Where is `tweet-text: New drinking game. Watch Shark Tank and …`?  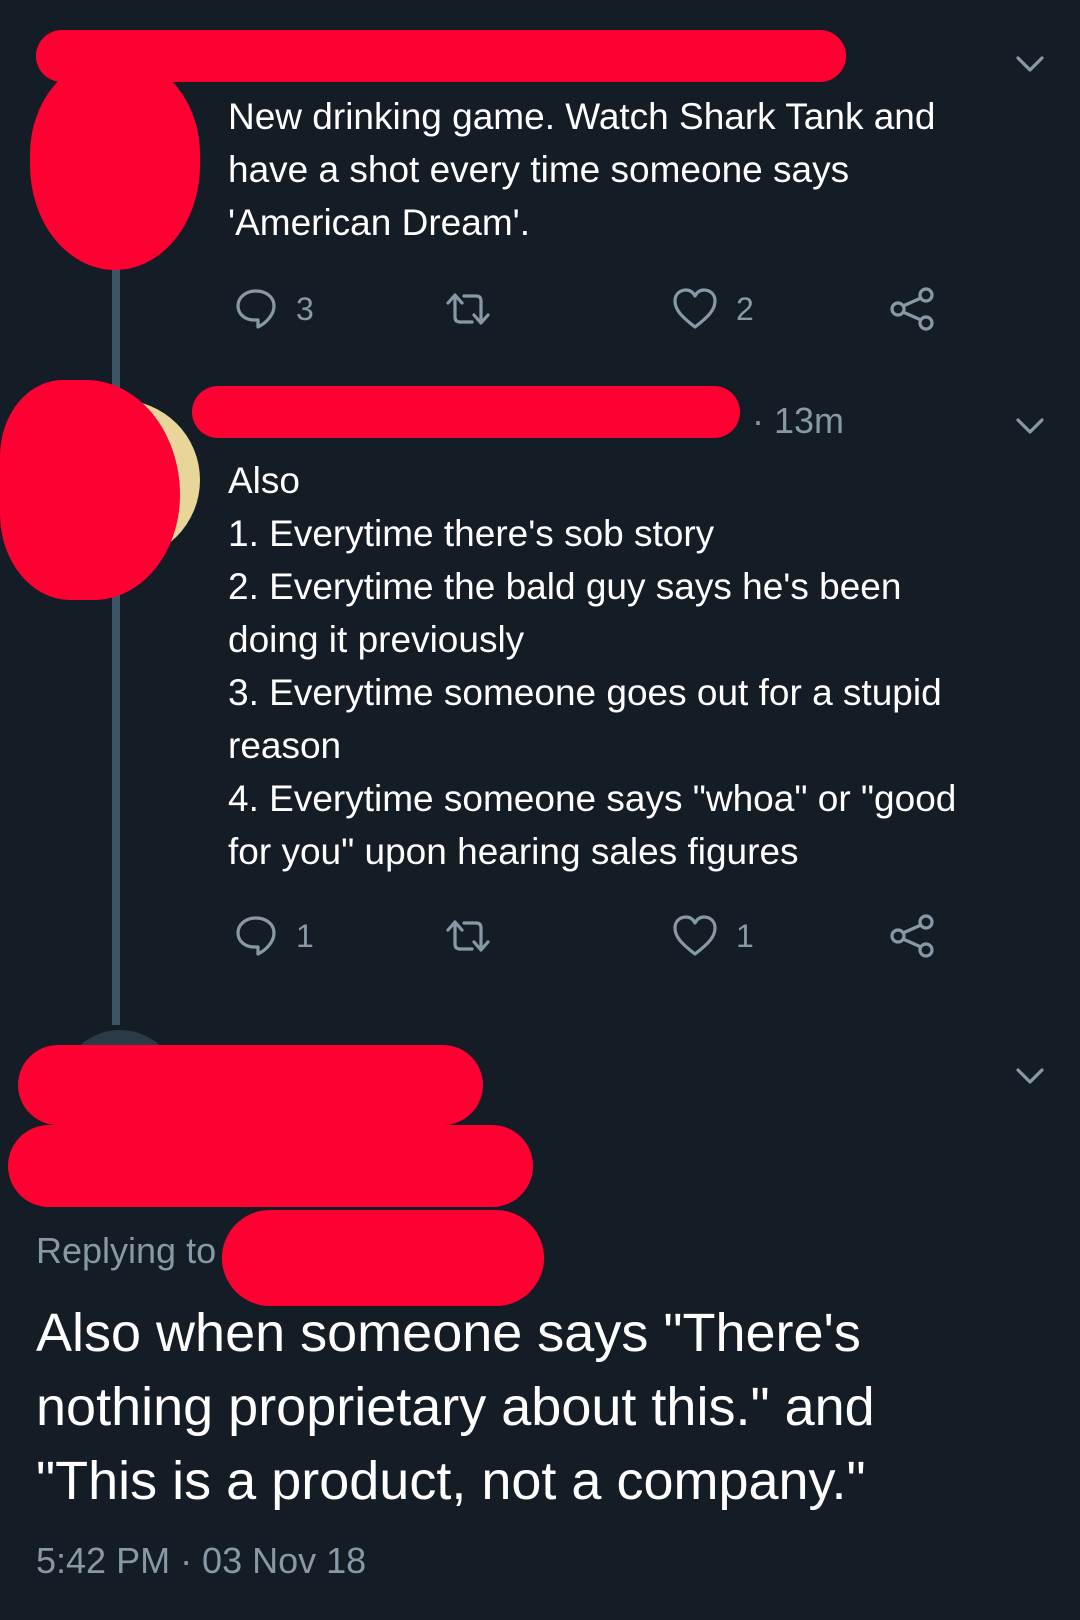 tweet-text: New drinking game. Watch Shark Tank and … is located at coordinates (582, 169).